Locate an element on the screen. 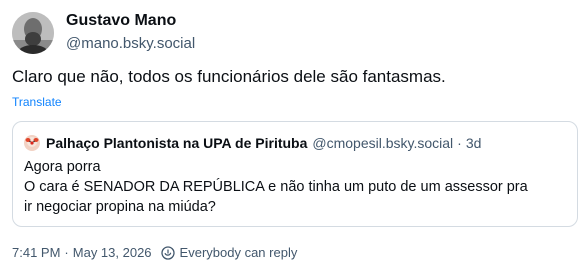 The height and width of the screenshot is (271, 586). quoted-author-avatar is located at coordinates (32, 143).